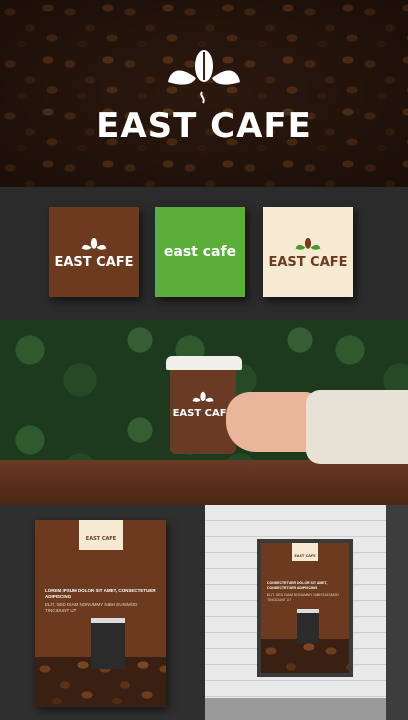 This screenshot has height=720, width=408. What do you see at coordinates (204, 363) in the screenshot?
I see `coffee-cup-lid` at bounding box center [204, 363].